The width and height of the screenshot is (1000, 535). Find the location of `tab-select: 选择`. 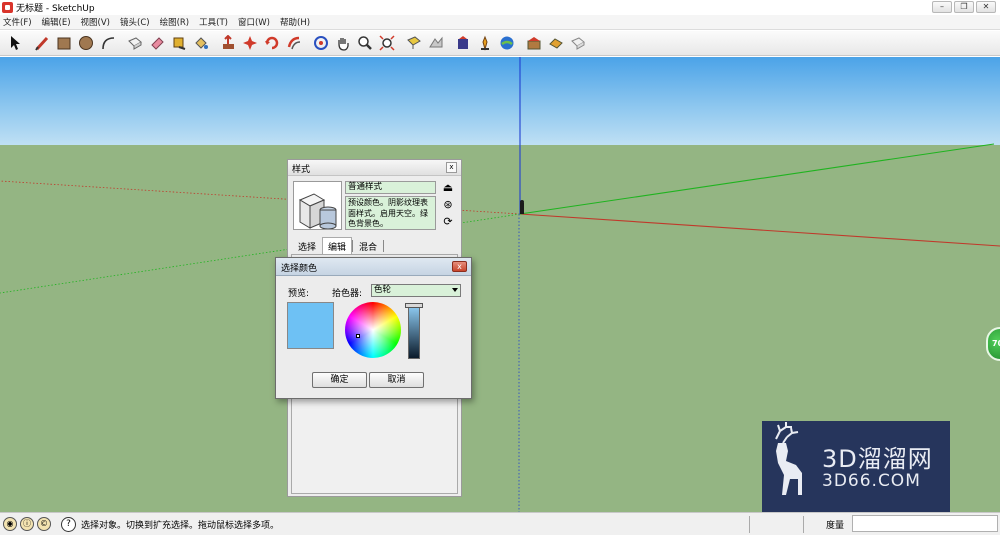

tab-select: 选择 is located at coordinates (307, 246).